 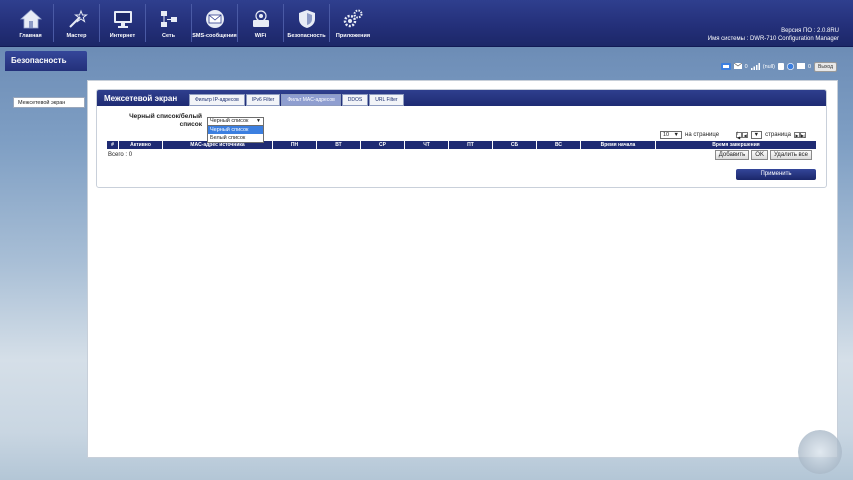 I want to click on col-number: #, so click(x=113, y=145).